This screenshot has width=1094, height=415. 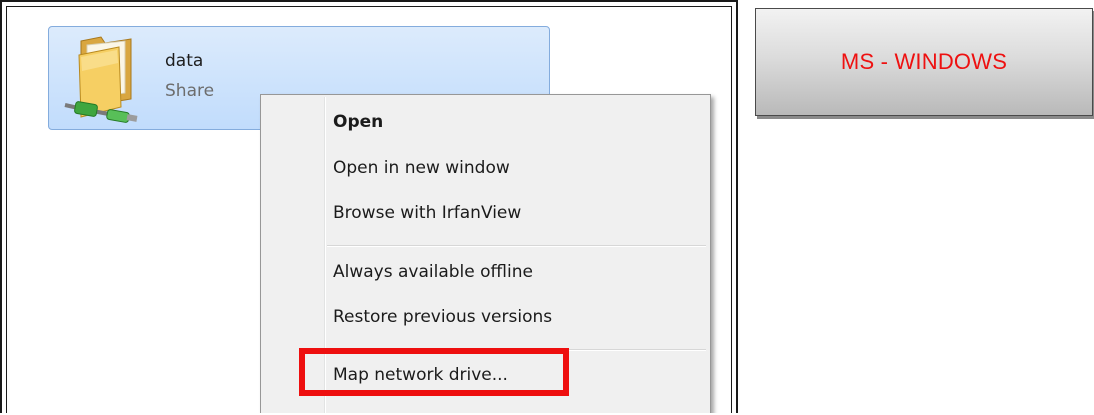 I want to click on network-share-folder-icon, so click(x=101, y=79).